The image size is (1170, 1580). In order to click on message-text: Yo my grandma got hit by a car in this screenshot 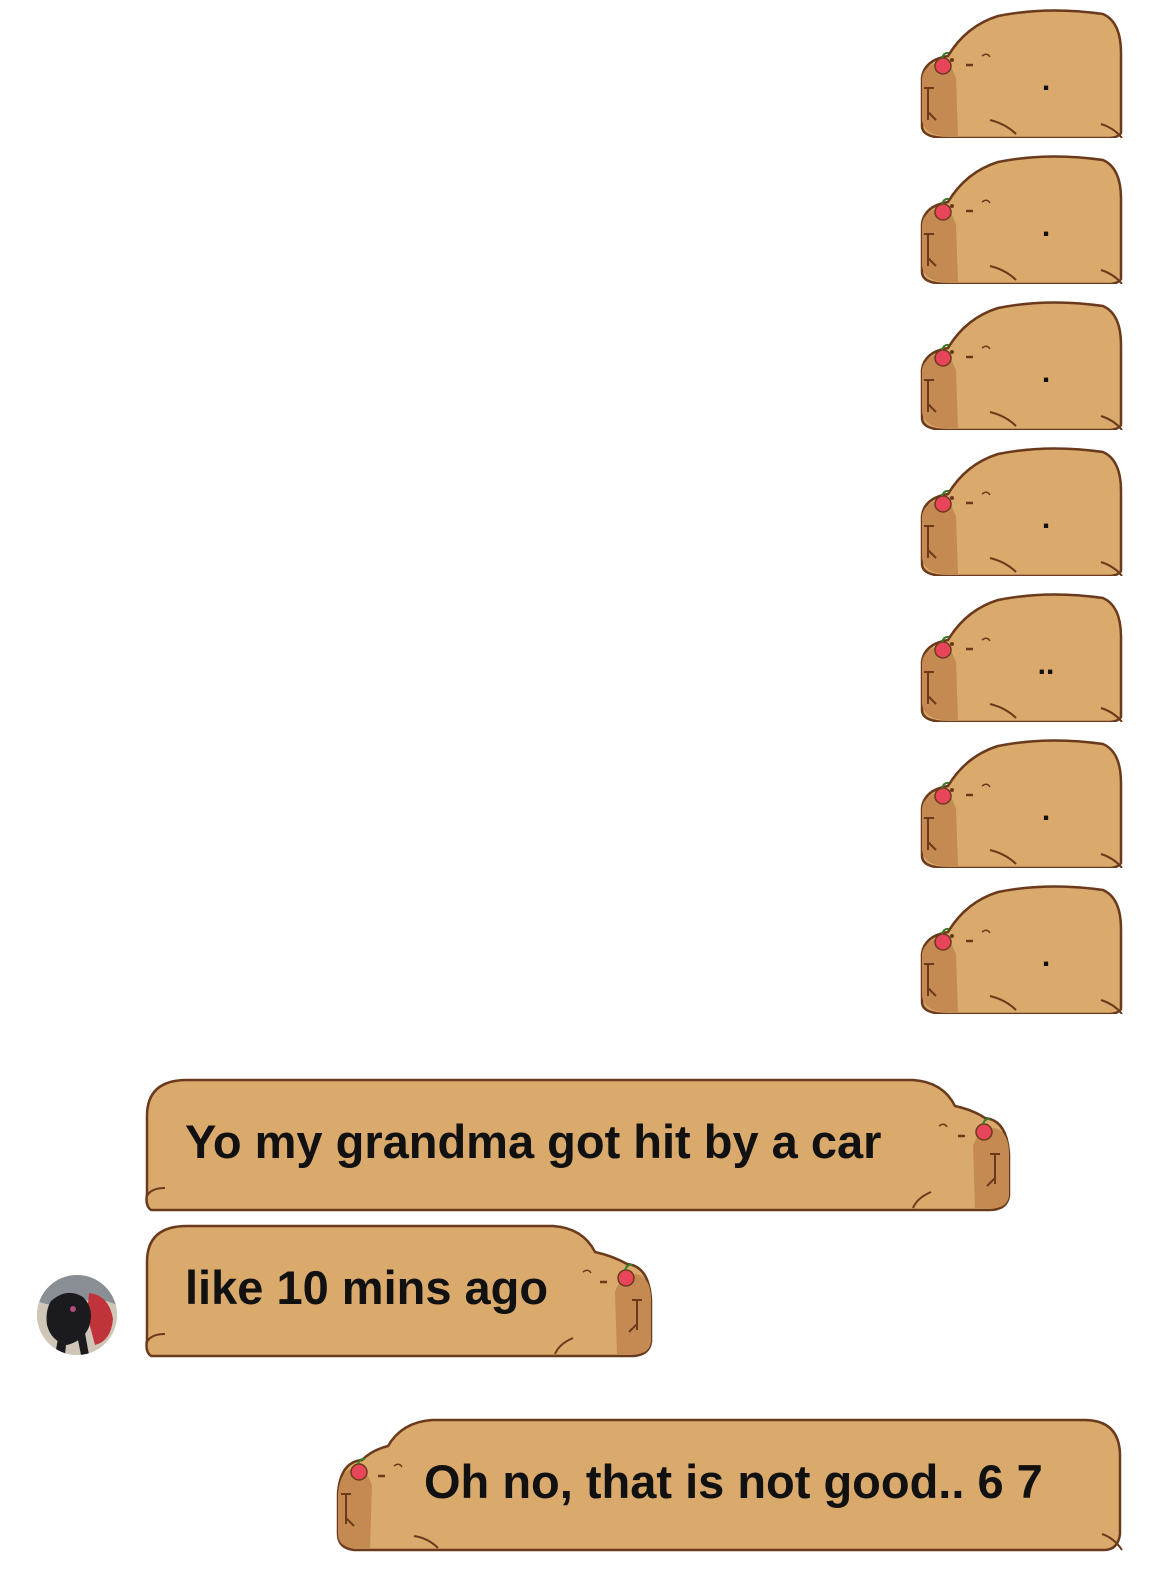, I will do `click(533, 1141)`.